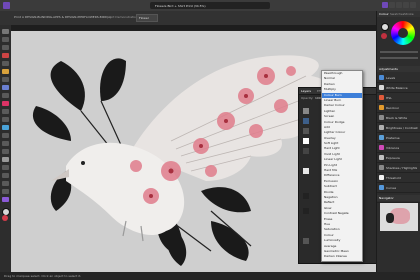 The width and height of the screenshot is (420, 280). Describe the element at coordinates (5, 95) in the screenshot. I see `eraser-tool-icon` at that location.